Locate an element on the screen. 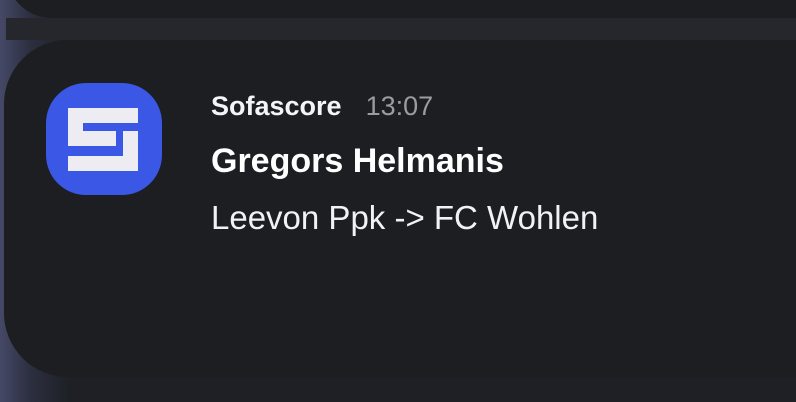 The height and width of the screenshot is (402, 796). sofascore-logo-icon is located at coordinates (104, 139).